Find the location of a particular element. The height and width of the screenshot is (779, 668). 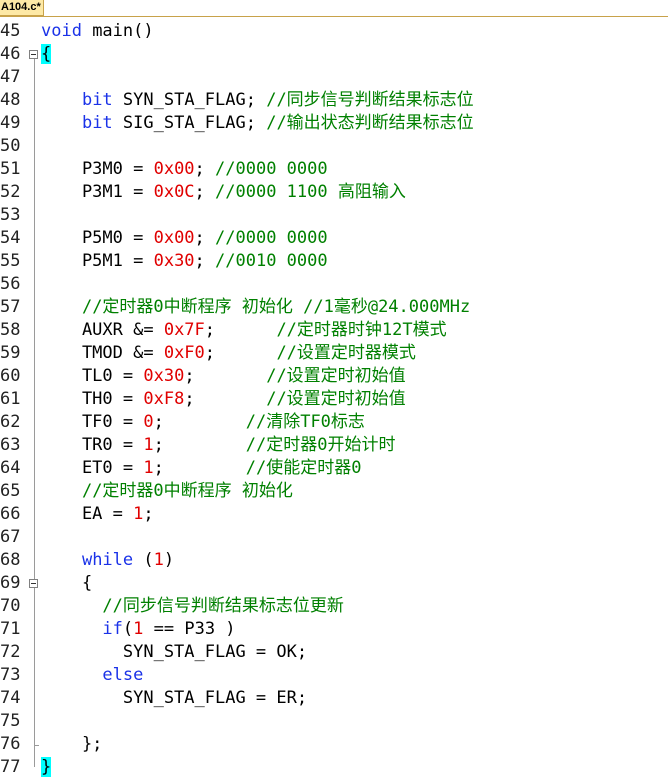

line-number: 52 is located at coordinates (10, 192).